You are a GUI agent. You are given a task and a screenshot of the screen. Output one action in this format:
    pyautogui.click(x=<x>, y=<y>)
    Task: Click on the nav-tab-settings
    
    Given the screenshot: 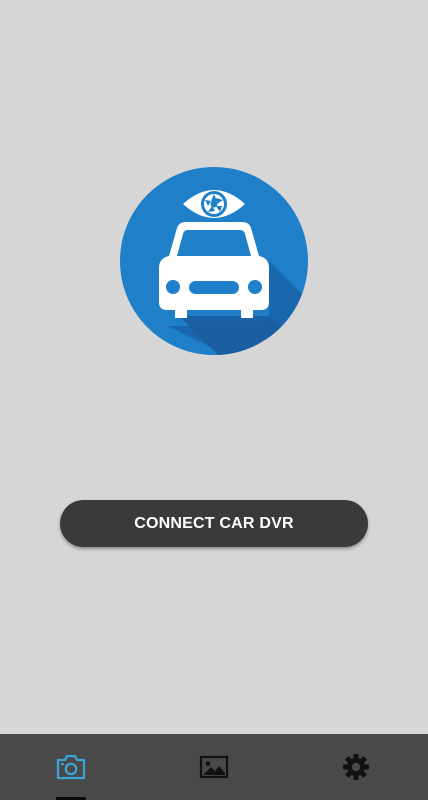 What is the action you would take?
    pyautogui.click(x=356, y=767)
    